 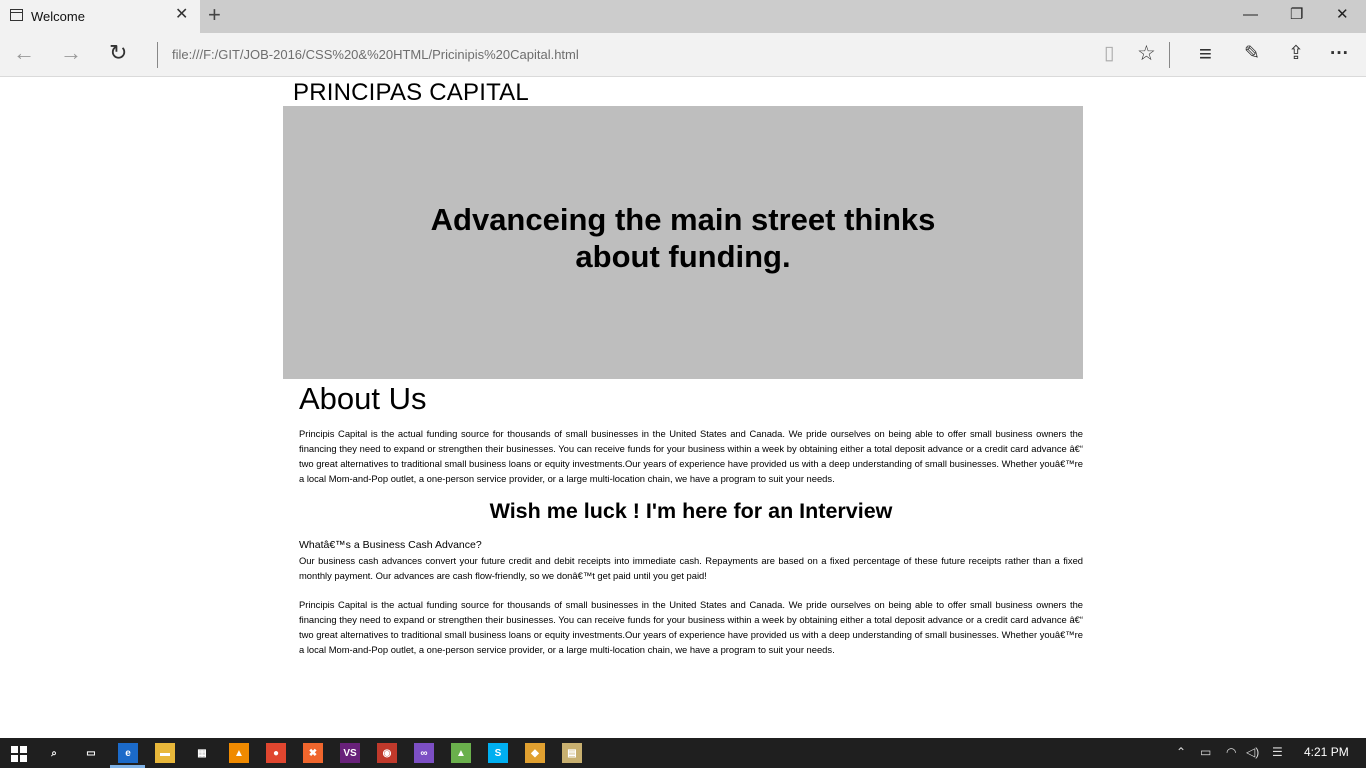 I want to click on tray-chevron-icon: ⌃, so click(x=1181, y=752).